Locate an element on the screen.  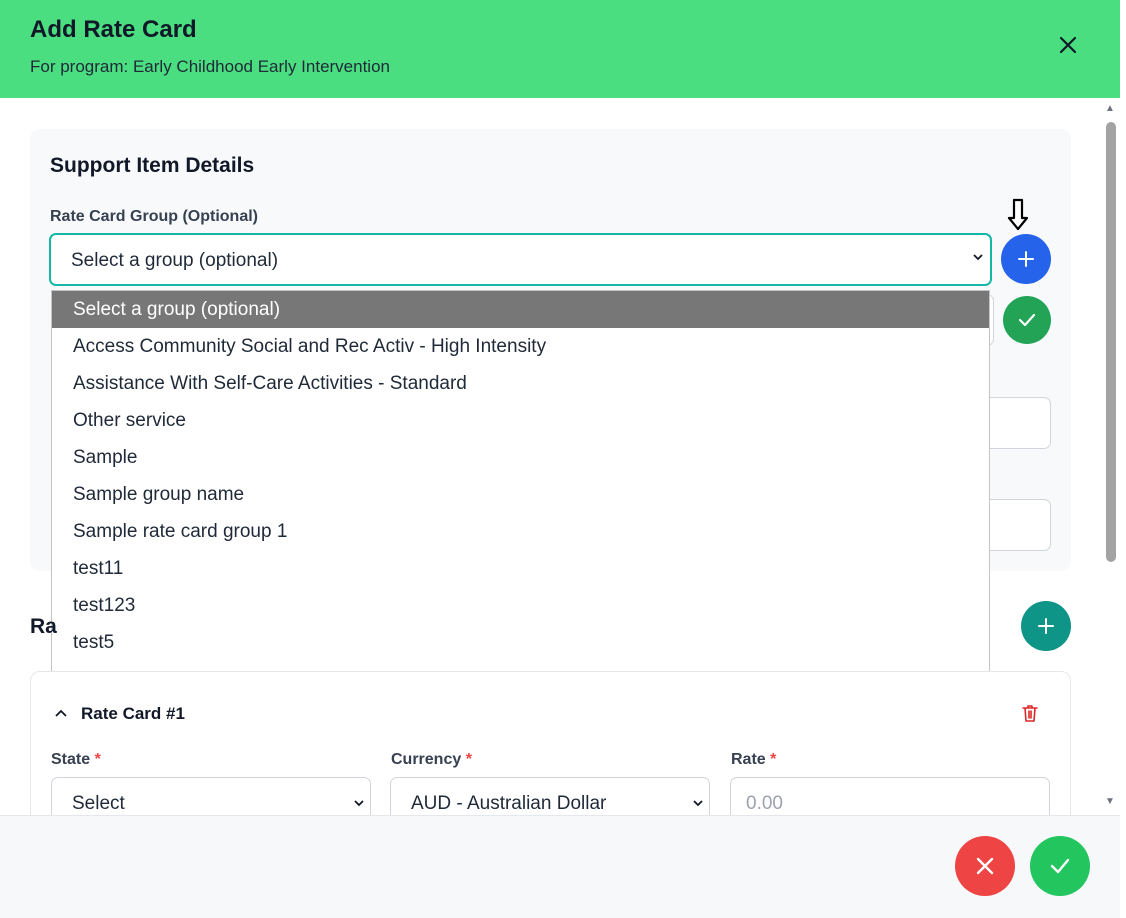
dropdown-option: Sample is located at coordinates (520, 457).